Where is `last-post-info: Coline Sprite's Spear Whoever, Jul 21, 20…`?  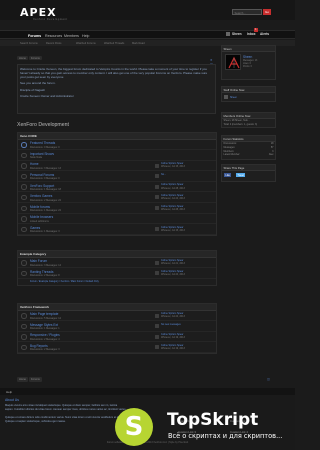 last-post-info: Coline Sprite's Spear Whoever, Jul 21, 20… is located at coordinates (173, 262).